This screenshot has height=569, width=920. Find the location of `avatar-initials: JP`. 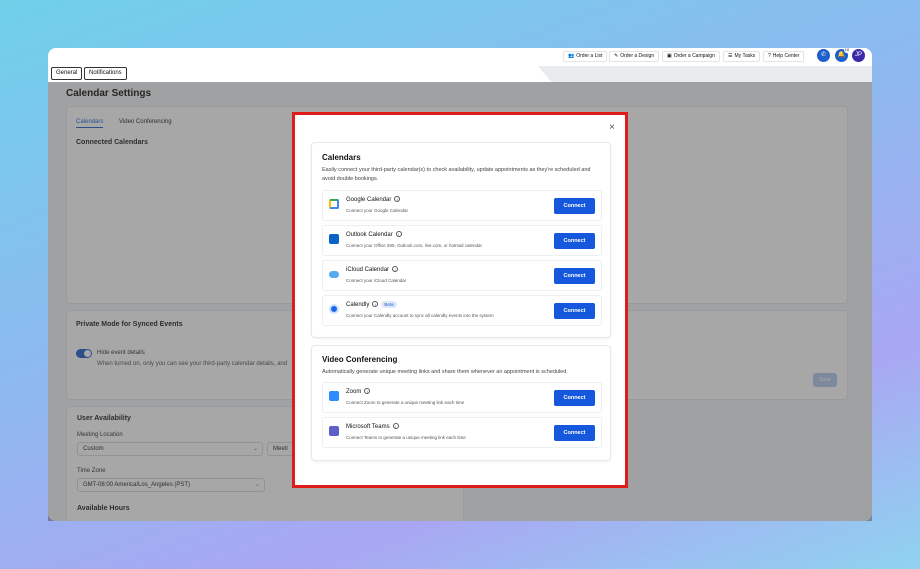

avatar-initials: JP is located at coordinates (858, 55).